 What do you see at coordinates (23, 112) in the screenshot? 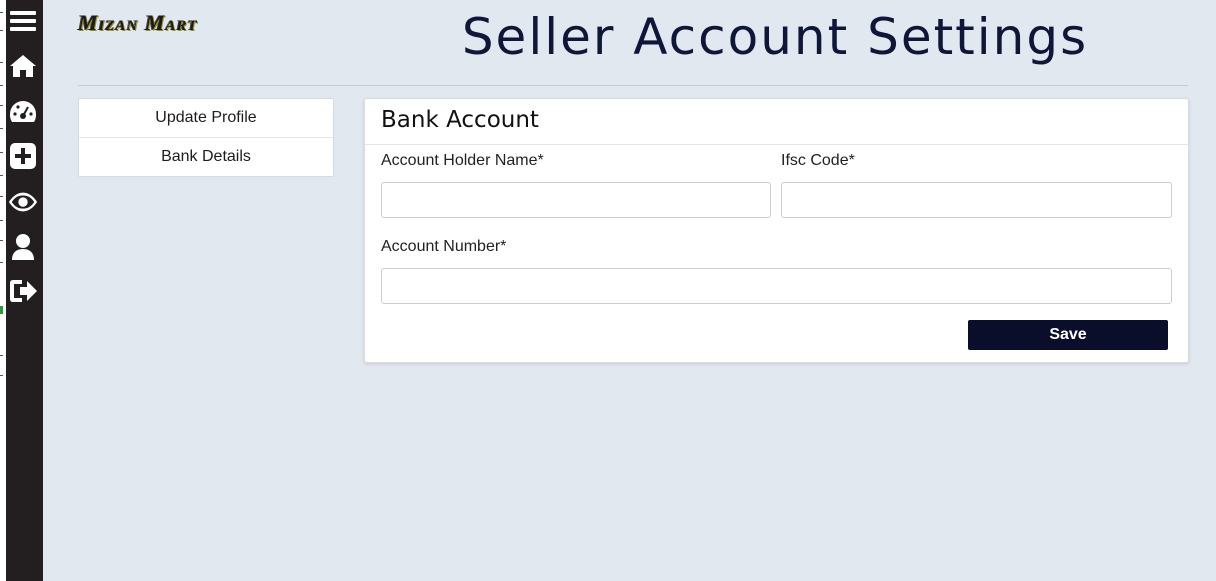
I see `dashboard-icon` at bounding box center [23, 112].